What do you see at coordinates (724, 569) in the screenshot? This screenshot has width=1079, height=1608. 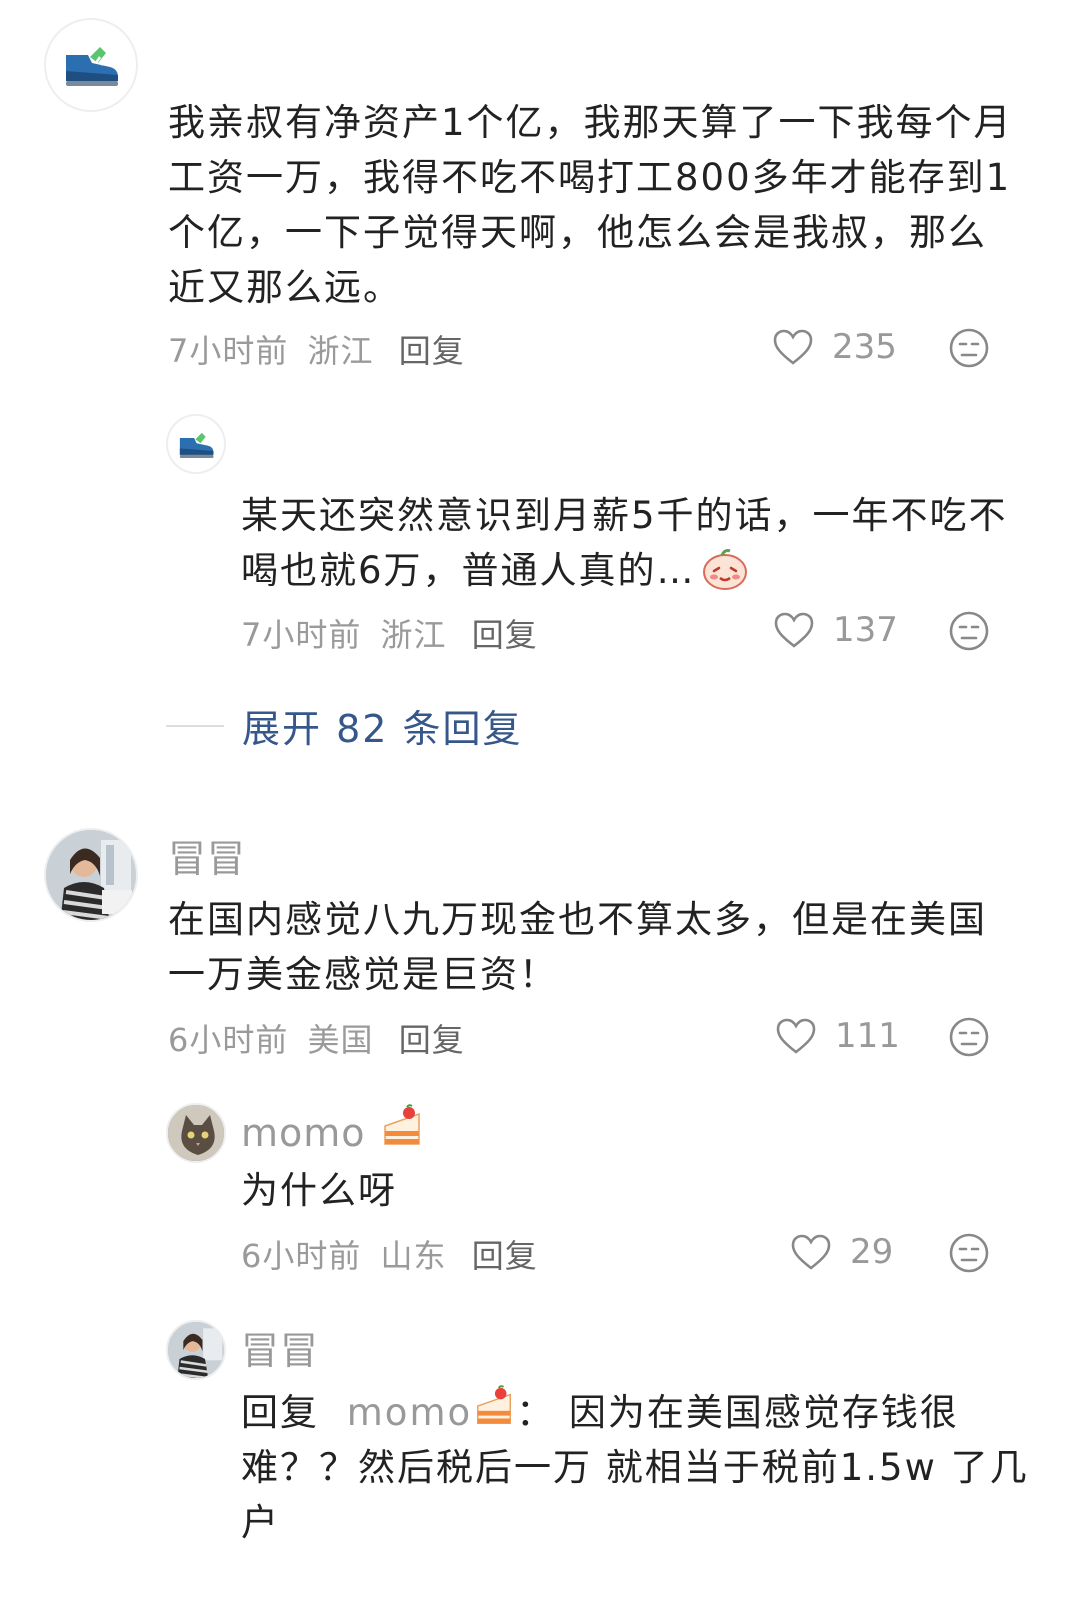 I see `blushing-face-icon` at bounding box center [724, 569].